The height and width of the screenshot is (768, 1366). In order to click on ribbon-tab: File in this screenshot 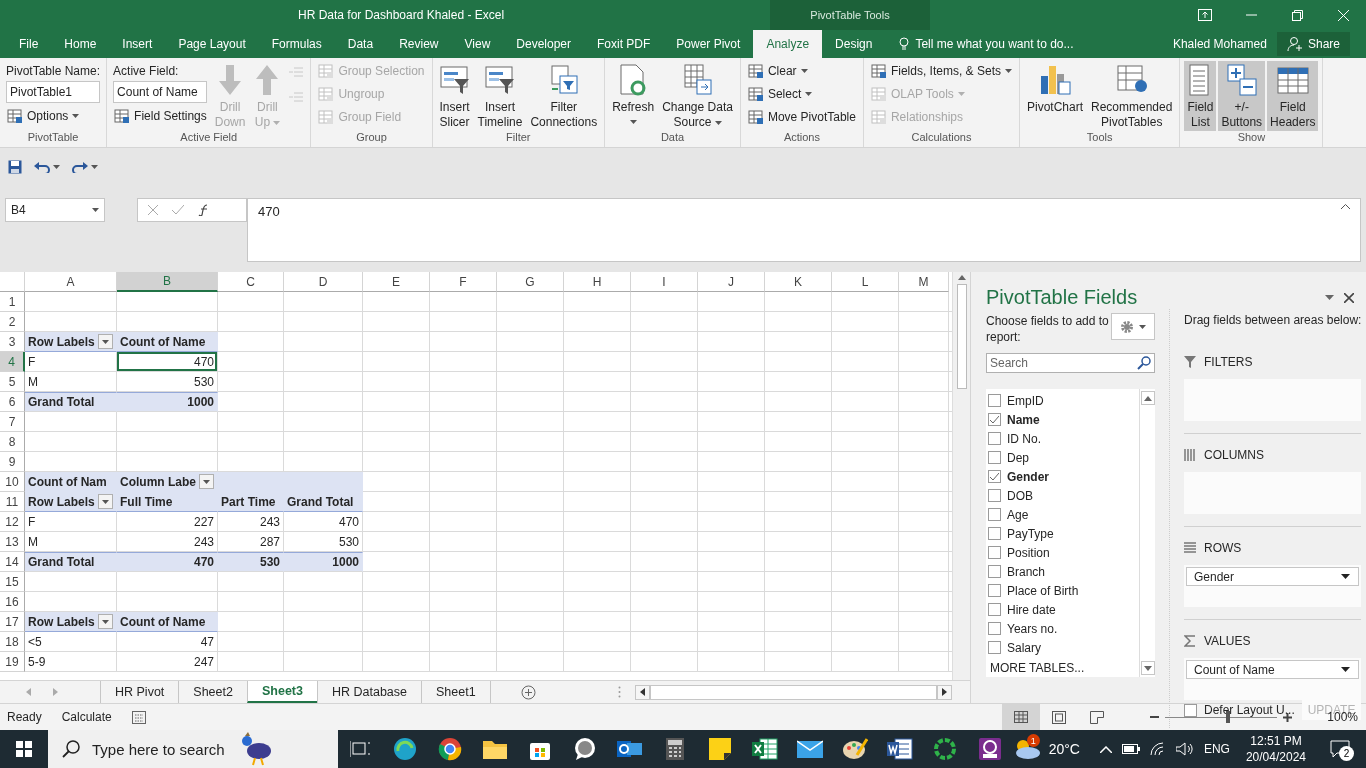, I will do `click(29, 44)`.